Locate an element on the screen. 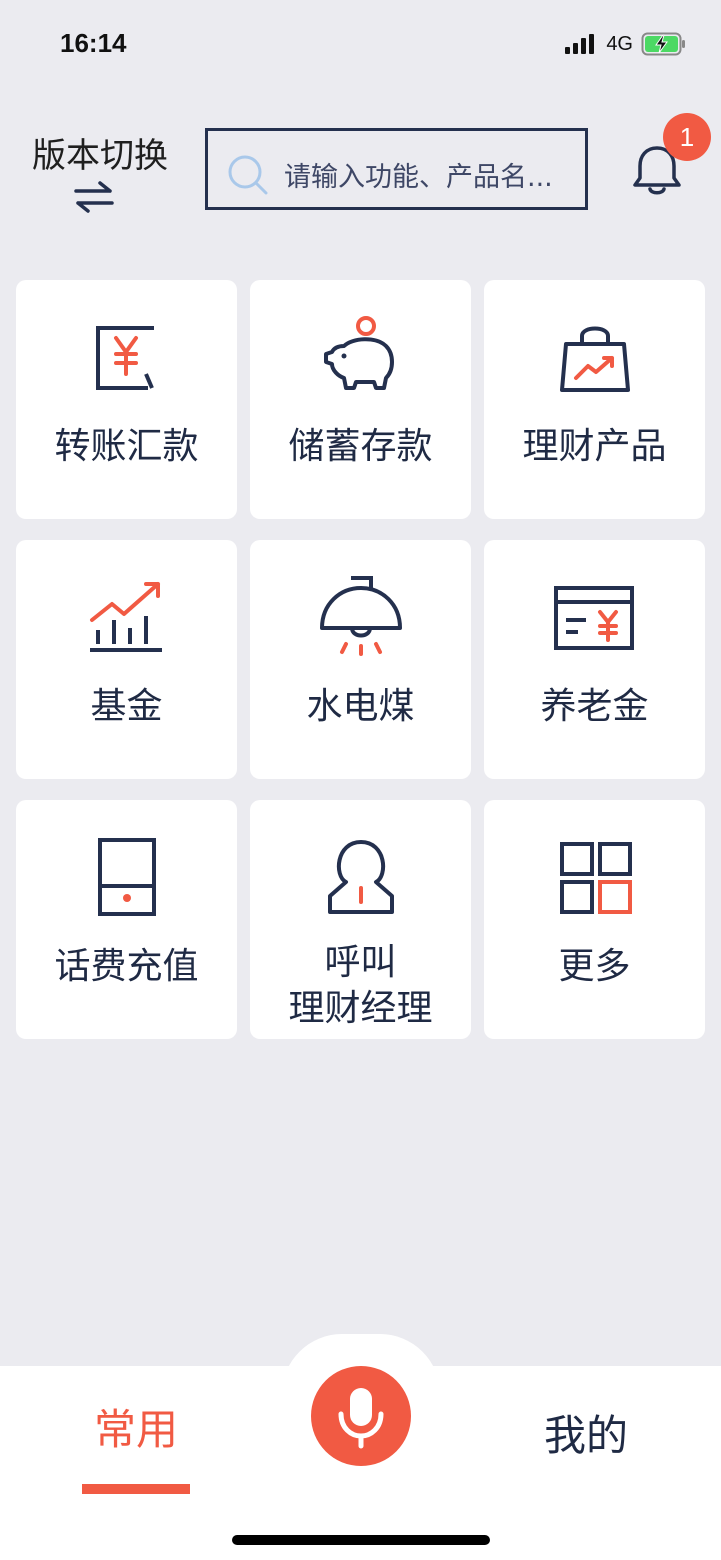 The image size is (721, 1560). person-icon is located at coordinates (360, 877).